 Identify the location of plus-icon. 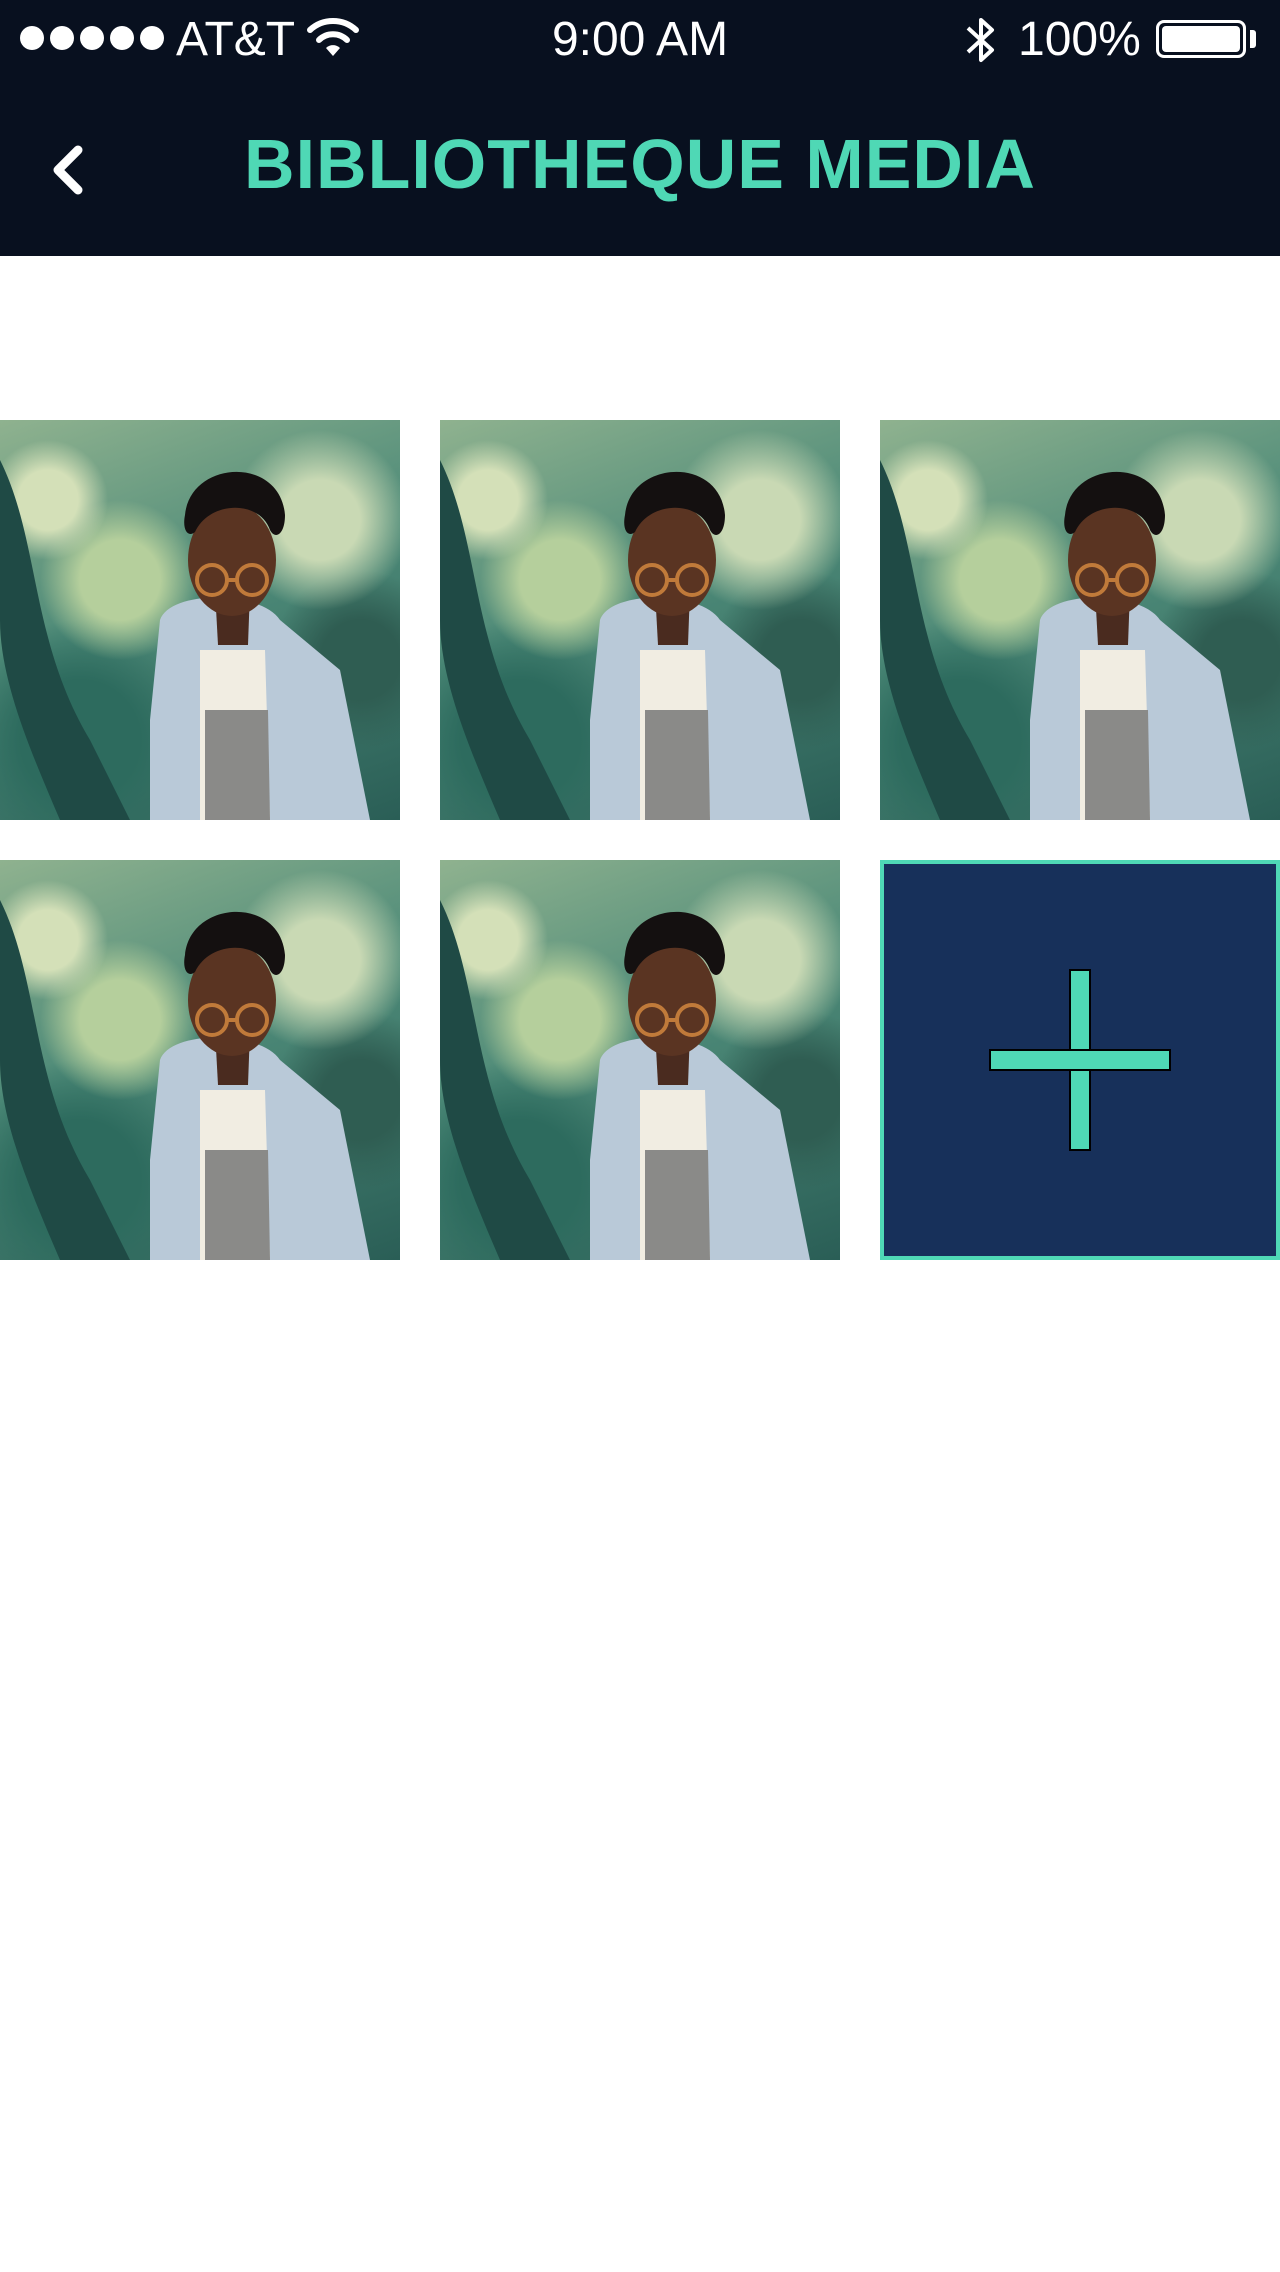
(1080, 1060).